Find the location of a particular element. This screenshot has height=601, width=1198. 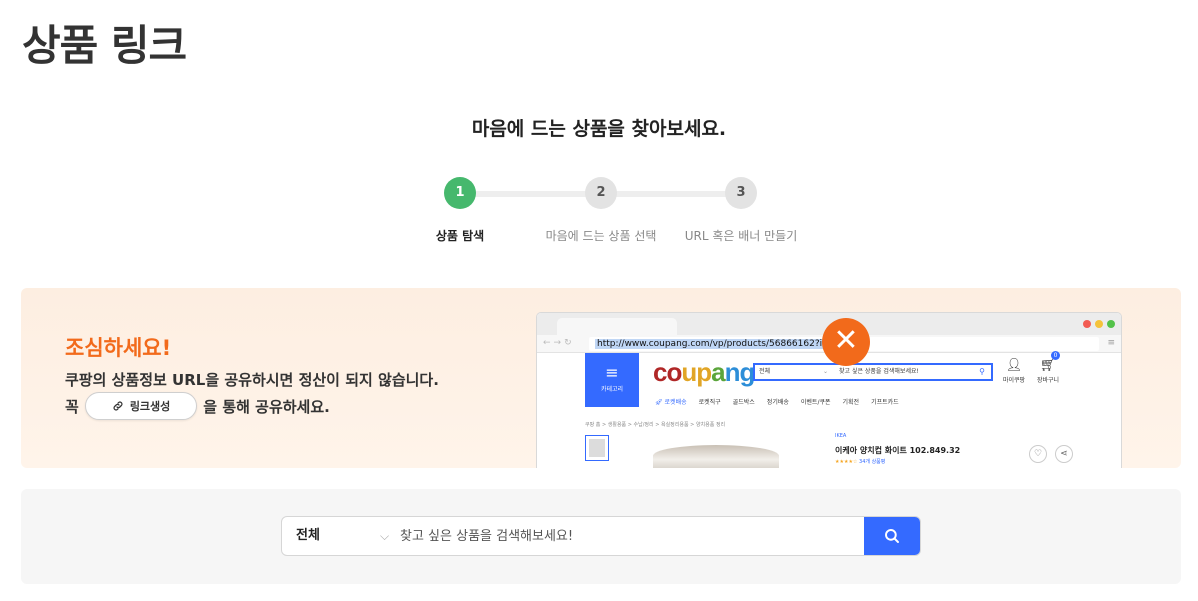

coupang-menu-item: 이벤트/쿠폰 is located at coordinates (815, 402).